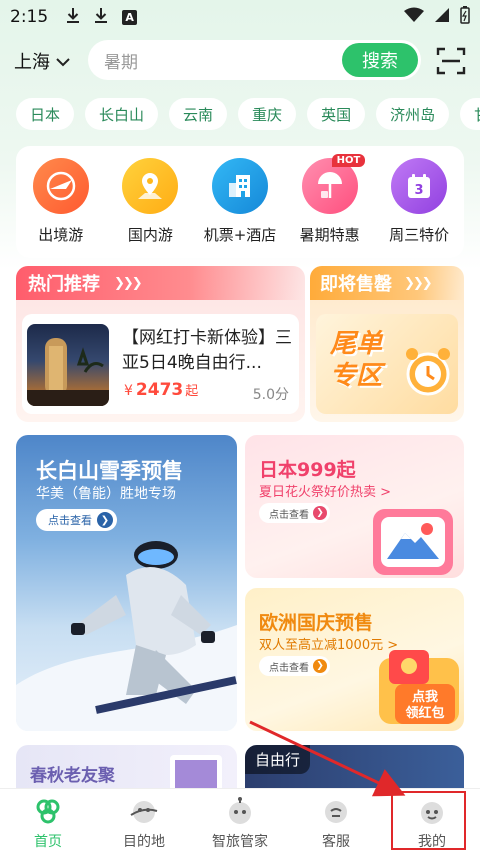 This screenshot has width=480, height=853. I want to click on product-price: ¥2473 起, so click(161, 390).